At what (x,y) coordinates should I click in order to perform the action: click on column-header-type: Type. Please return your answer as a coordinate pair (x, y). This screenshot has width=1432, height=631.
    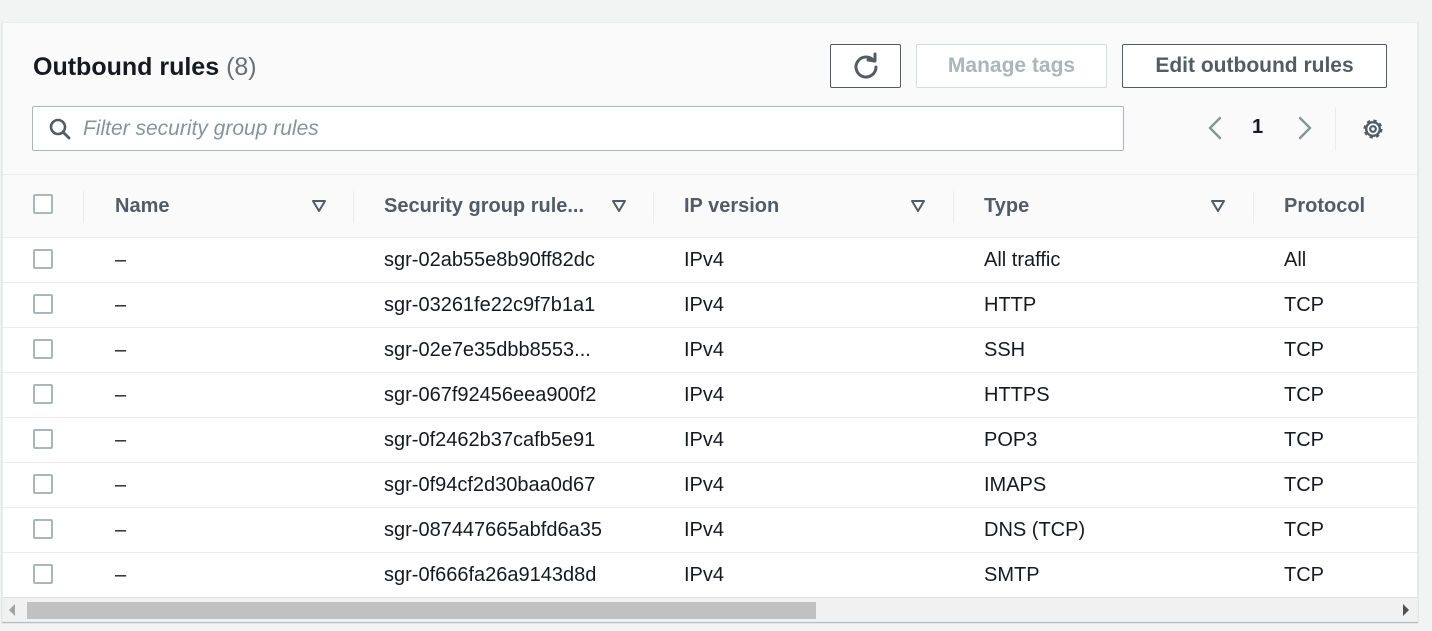
    Looking at the image, I should click on (1006, 206).